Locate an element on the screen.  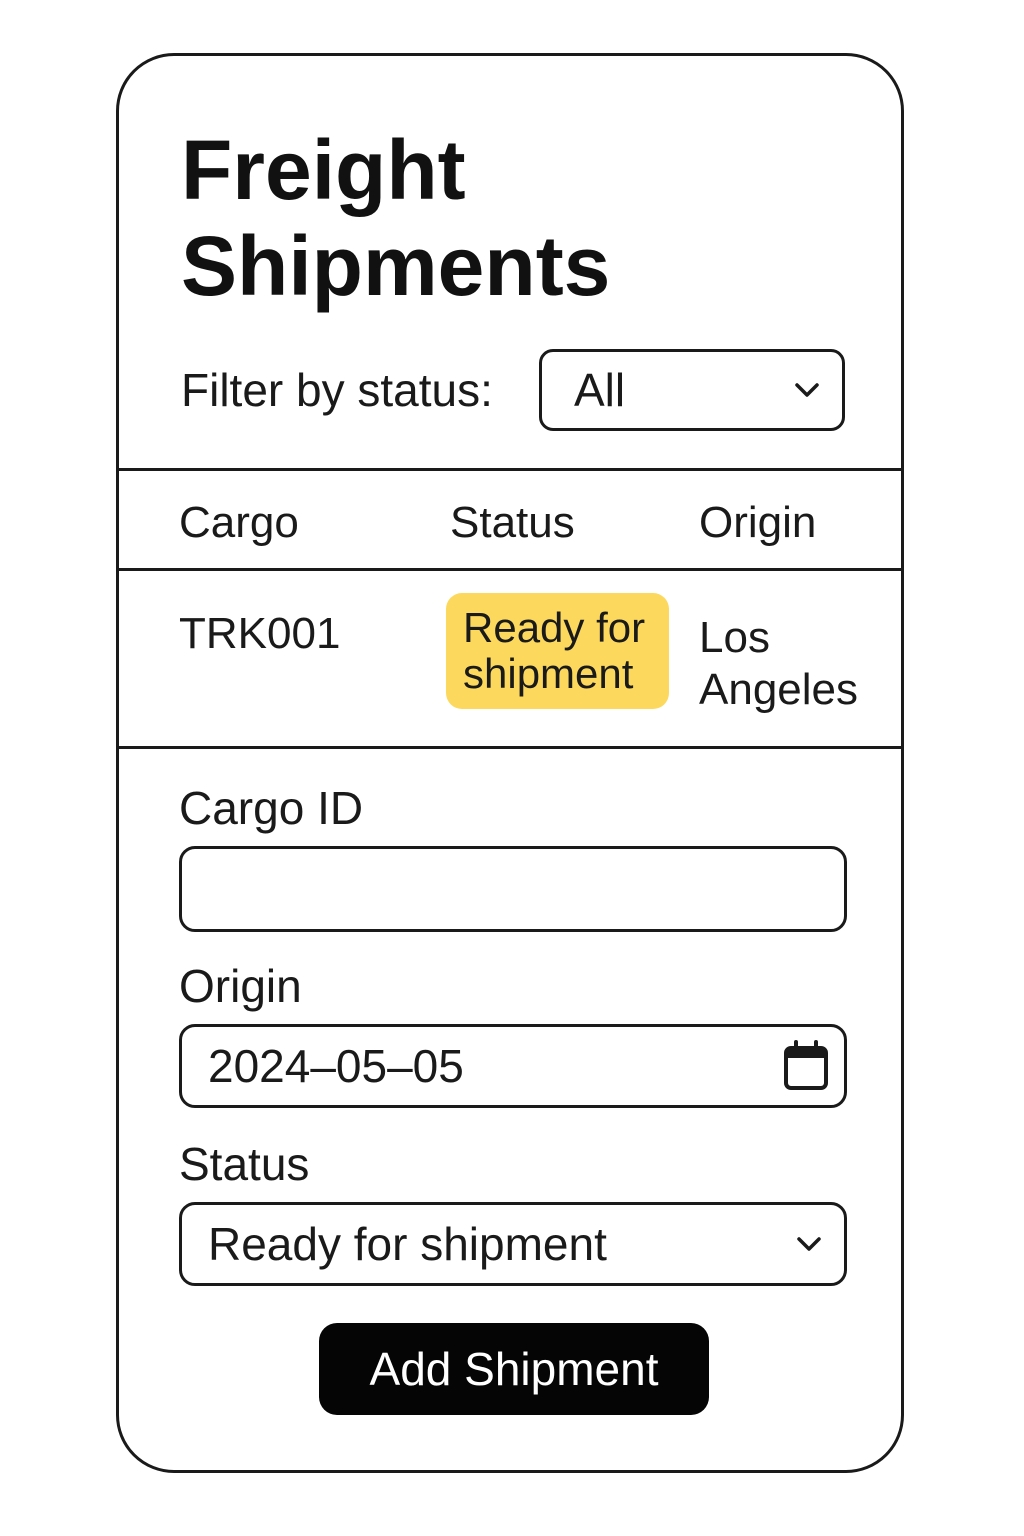
status-select-value: Ready for shipment is located at coordinates (407, 1244).